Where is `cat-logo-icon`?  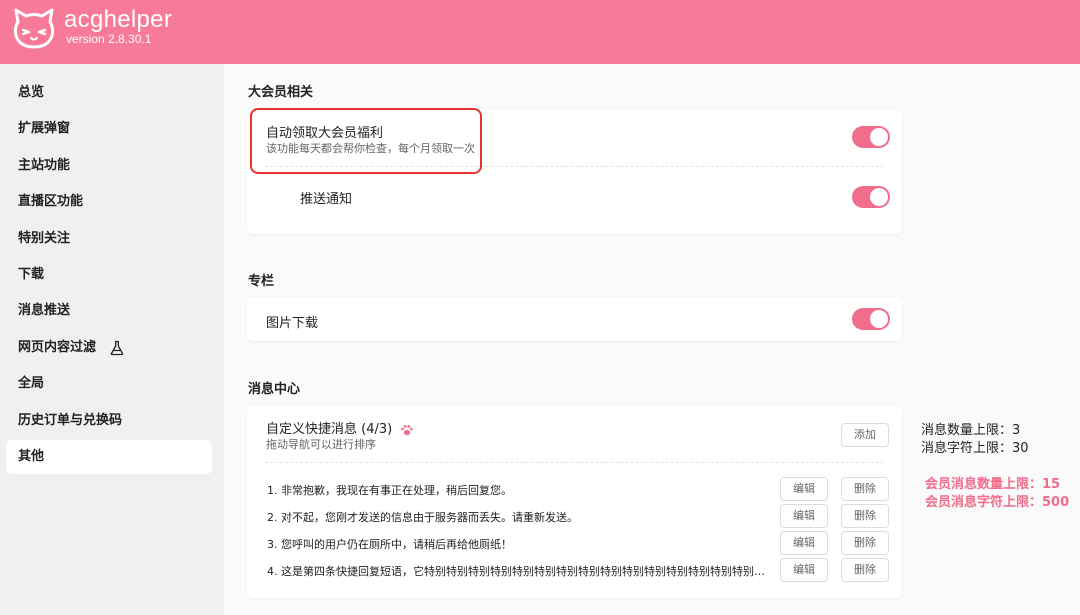
cat-logo-icon is located at coordinates (34, 28).